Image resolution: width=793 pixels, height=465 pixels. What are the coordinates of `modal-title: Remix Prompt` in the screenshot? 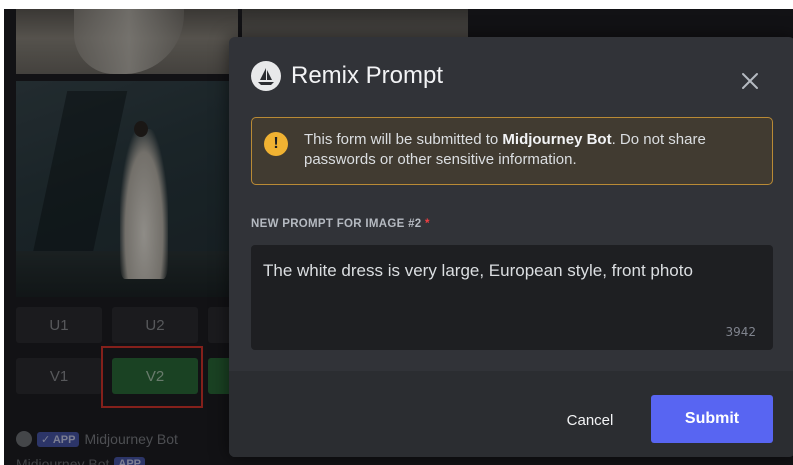 It's located at (367, 75).